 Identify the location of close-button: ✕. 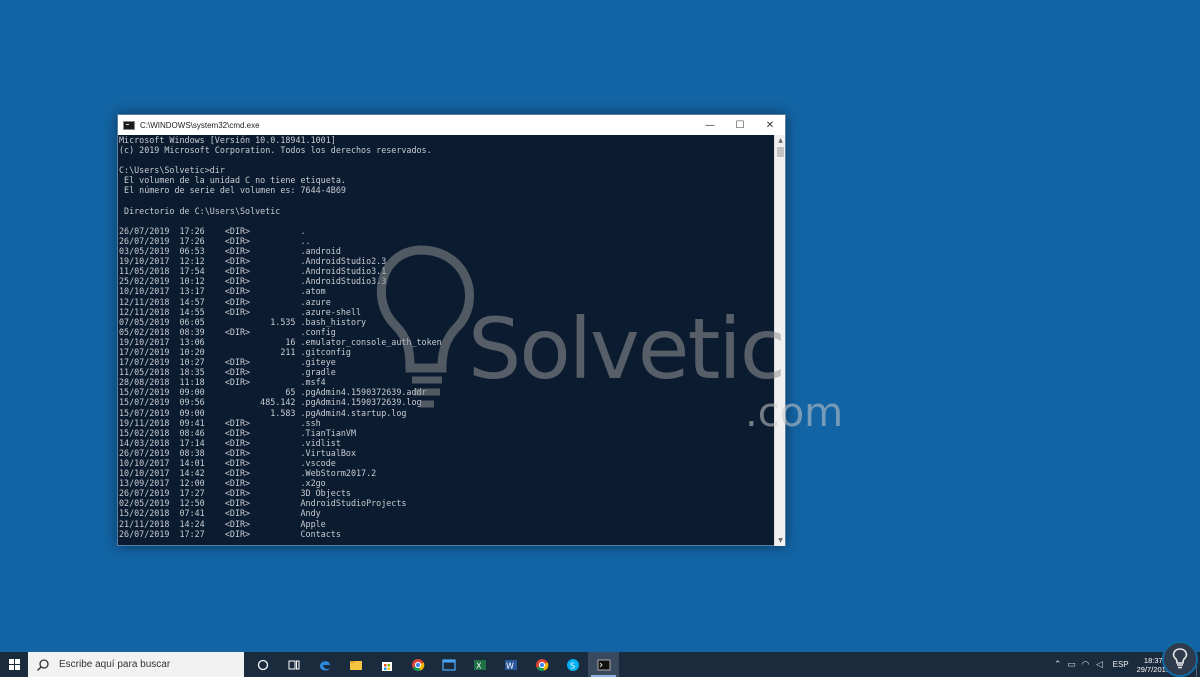
(770, 125).